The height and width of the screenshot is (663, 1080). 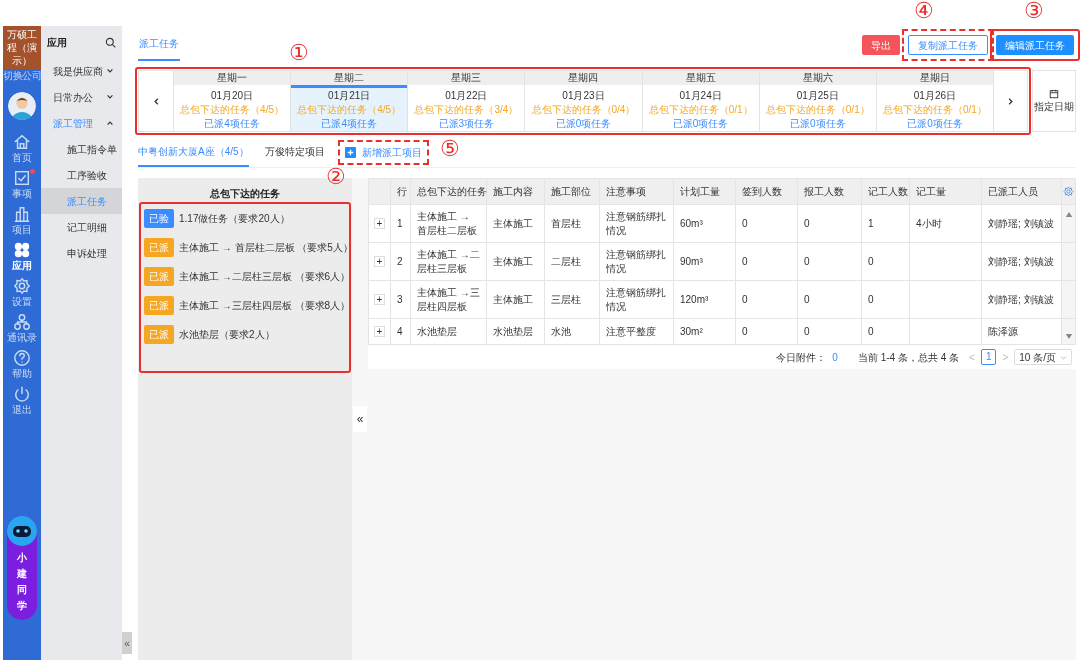 I want to click on pick-date-button: 指定日期, so click(x=1054, y=101).